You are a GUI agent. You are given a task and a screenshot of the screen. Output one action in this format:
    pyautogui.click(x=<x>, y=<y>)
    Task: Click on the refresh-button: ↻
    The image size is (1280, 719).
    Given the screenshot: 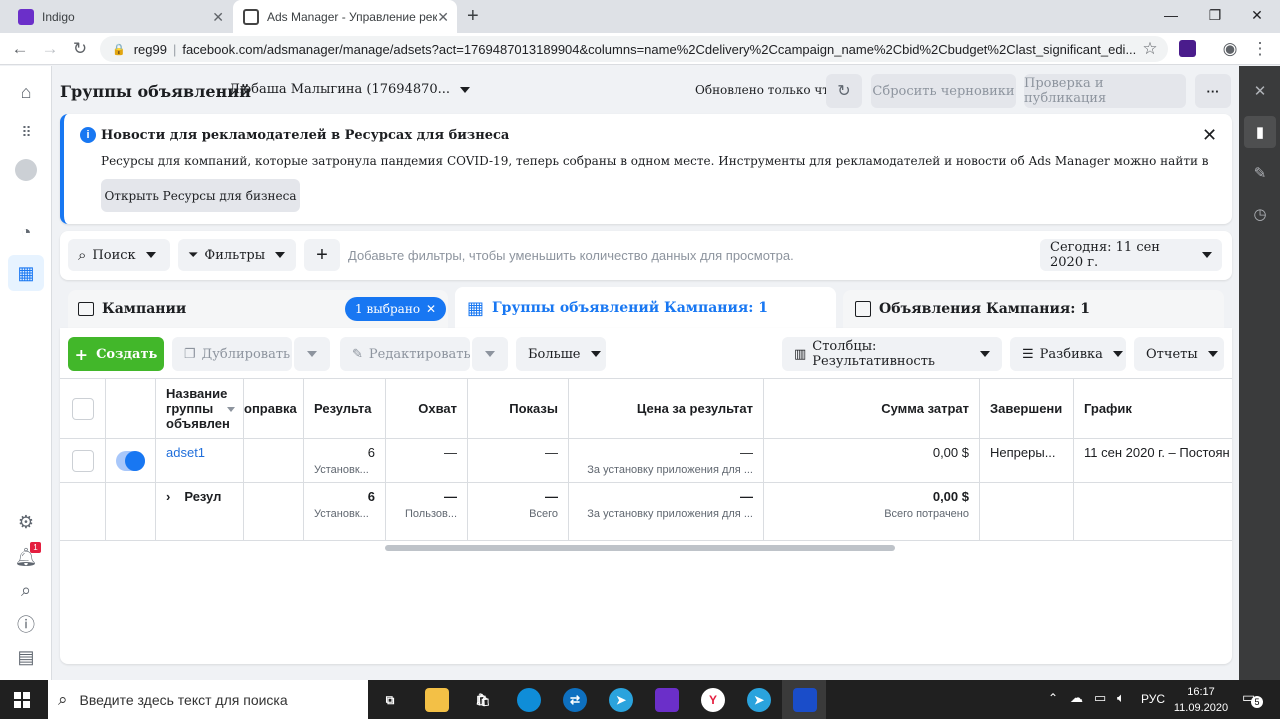 What is the action you would take?
    pyautogui.click(x=844, y=91)
    